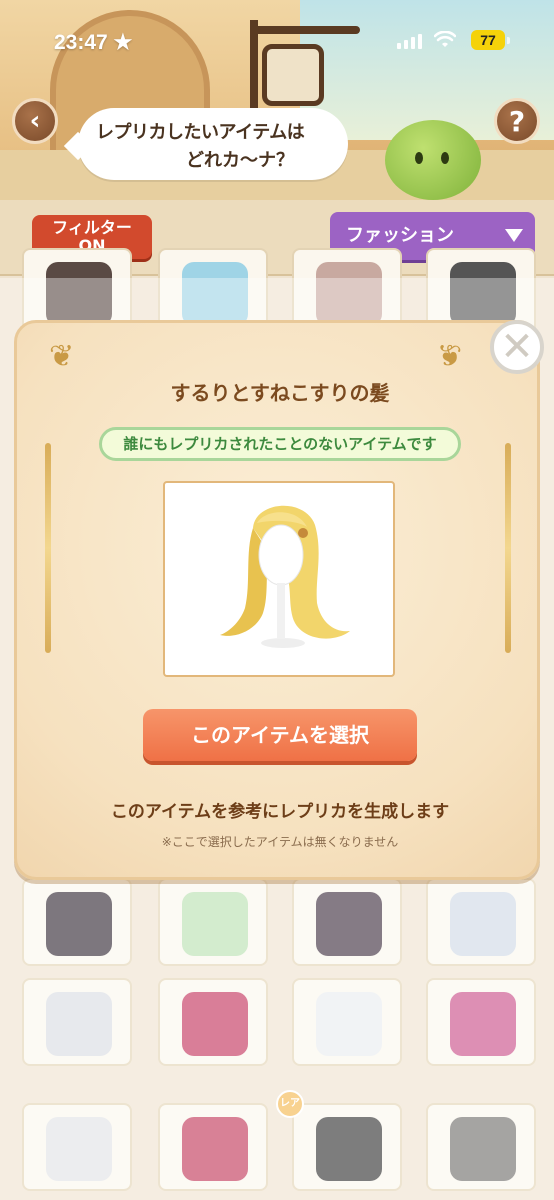  I want to click on close-icon: ✕, so click(517, 347).